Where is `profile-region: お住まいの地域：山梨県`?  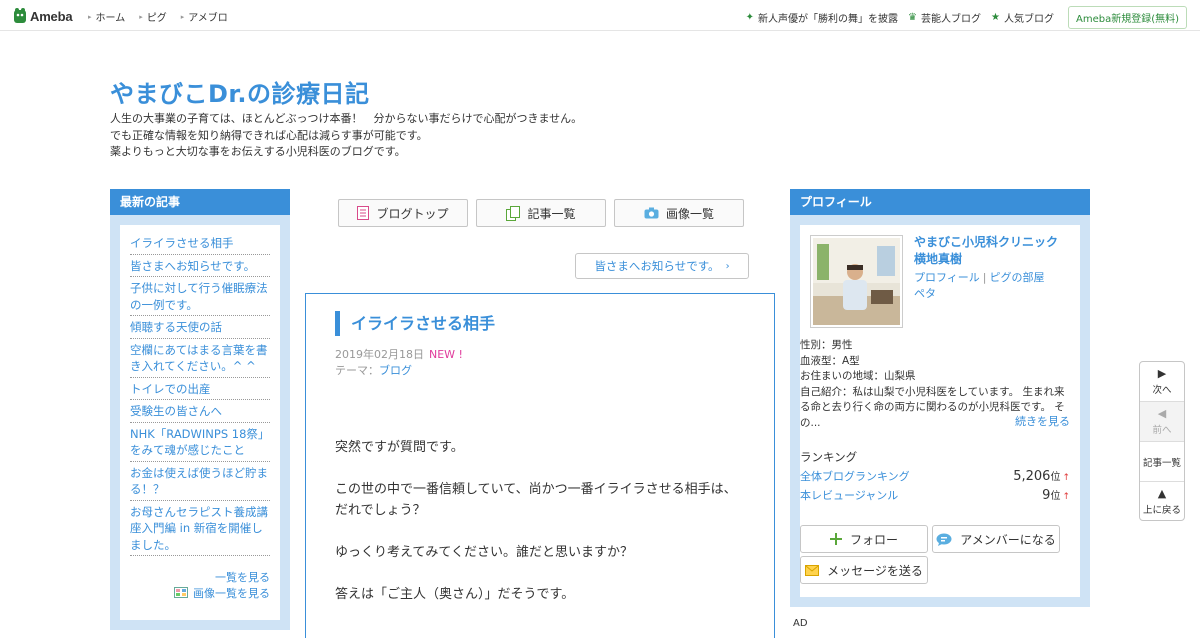
profile-region: お住まいの地域：山梨県 is located at coordinates (858, 376).